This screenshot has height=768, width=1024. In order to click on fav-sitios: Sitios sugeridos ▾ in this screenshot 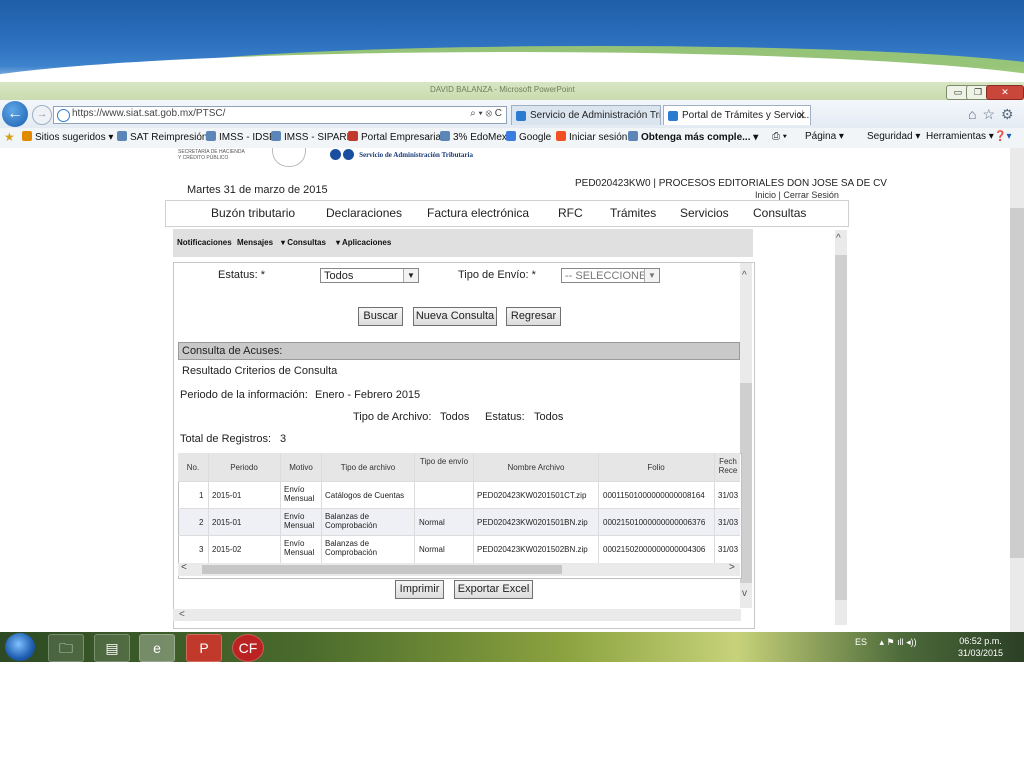, I will do `click(67, 137)`.